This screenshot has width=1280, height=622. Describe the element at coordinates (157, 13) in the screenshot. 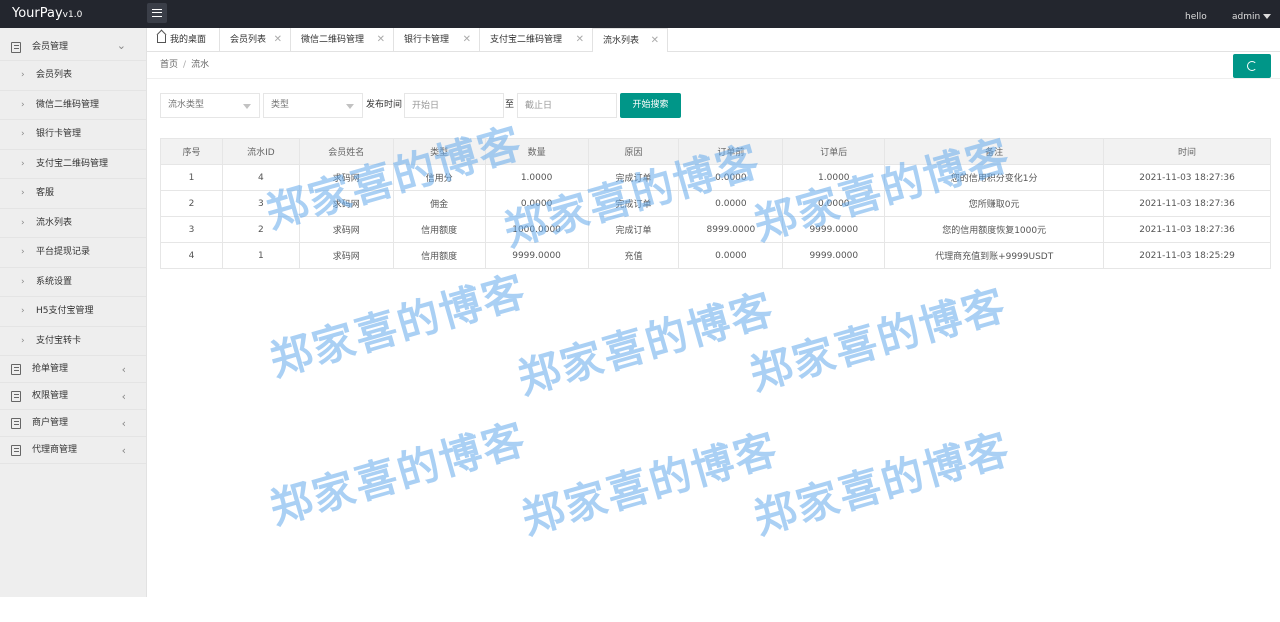

I see `menu-toggle-button` at that location.